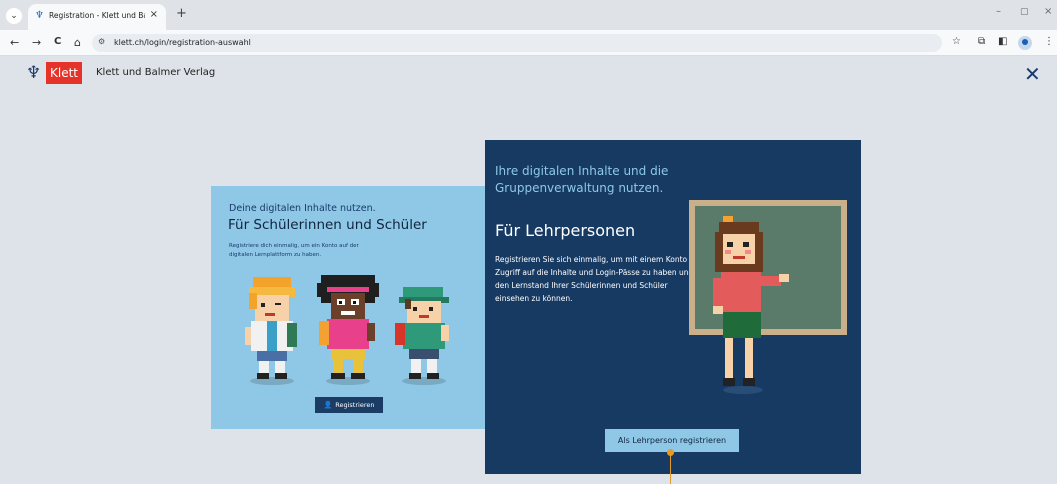  Describe the element at coordinates (34, 73) in the screenshot. I see `klett-emblem-icon: ♆` at that location.